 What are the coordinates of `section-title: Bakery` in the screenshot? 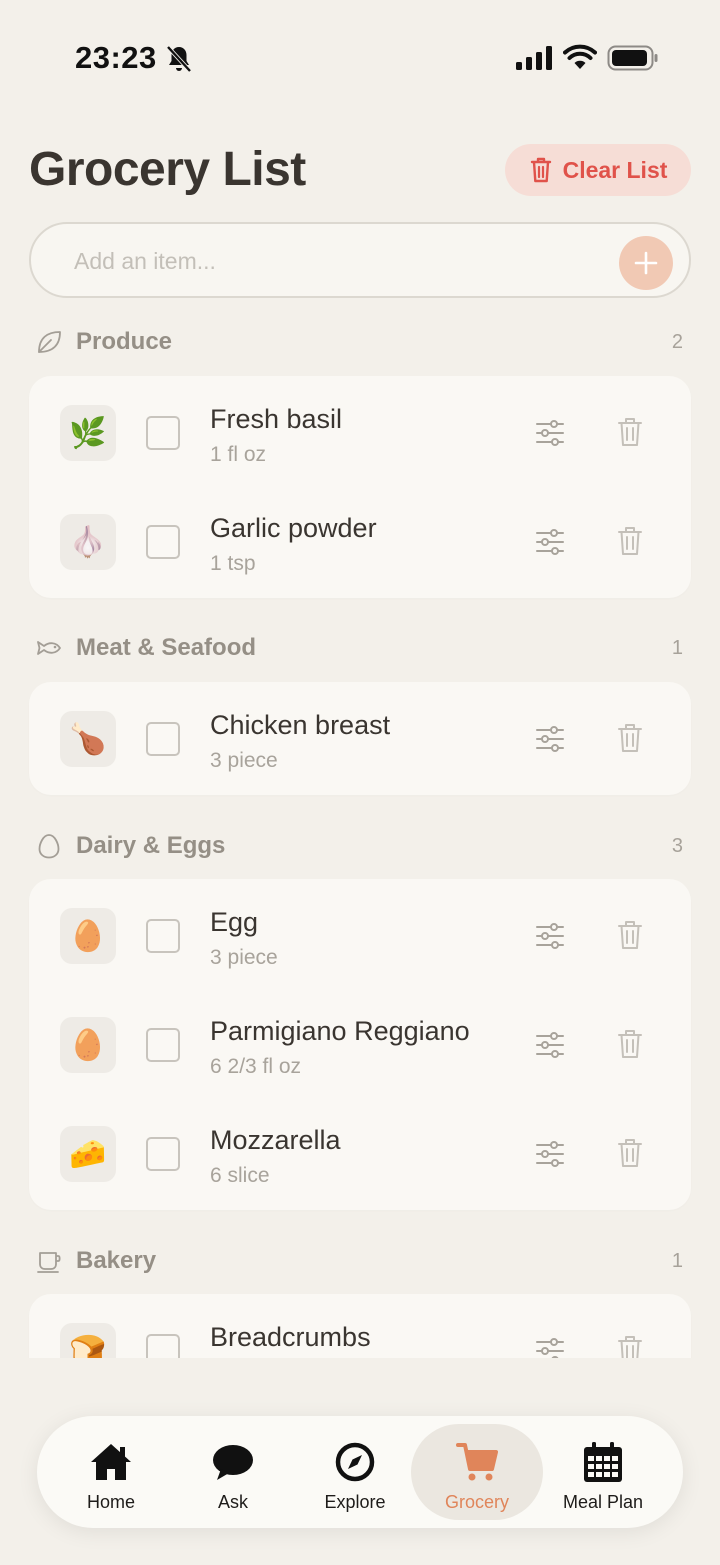 It's located at (116, 1260).